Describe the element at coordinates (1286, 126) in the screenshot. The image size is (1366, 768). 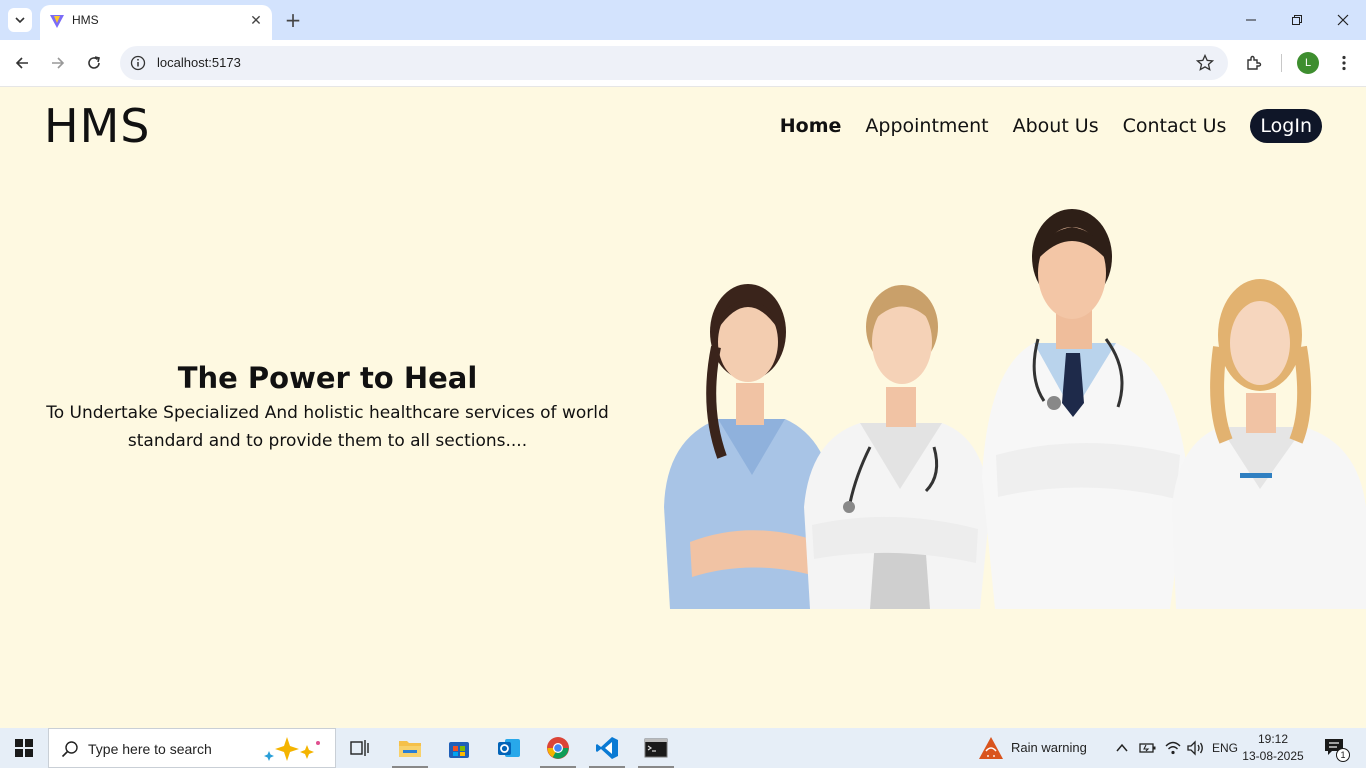
I see `login-button: LogIn` at that location.